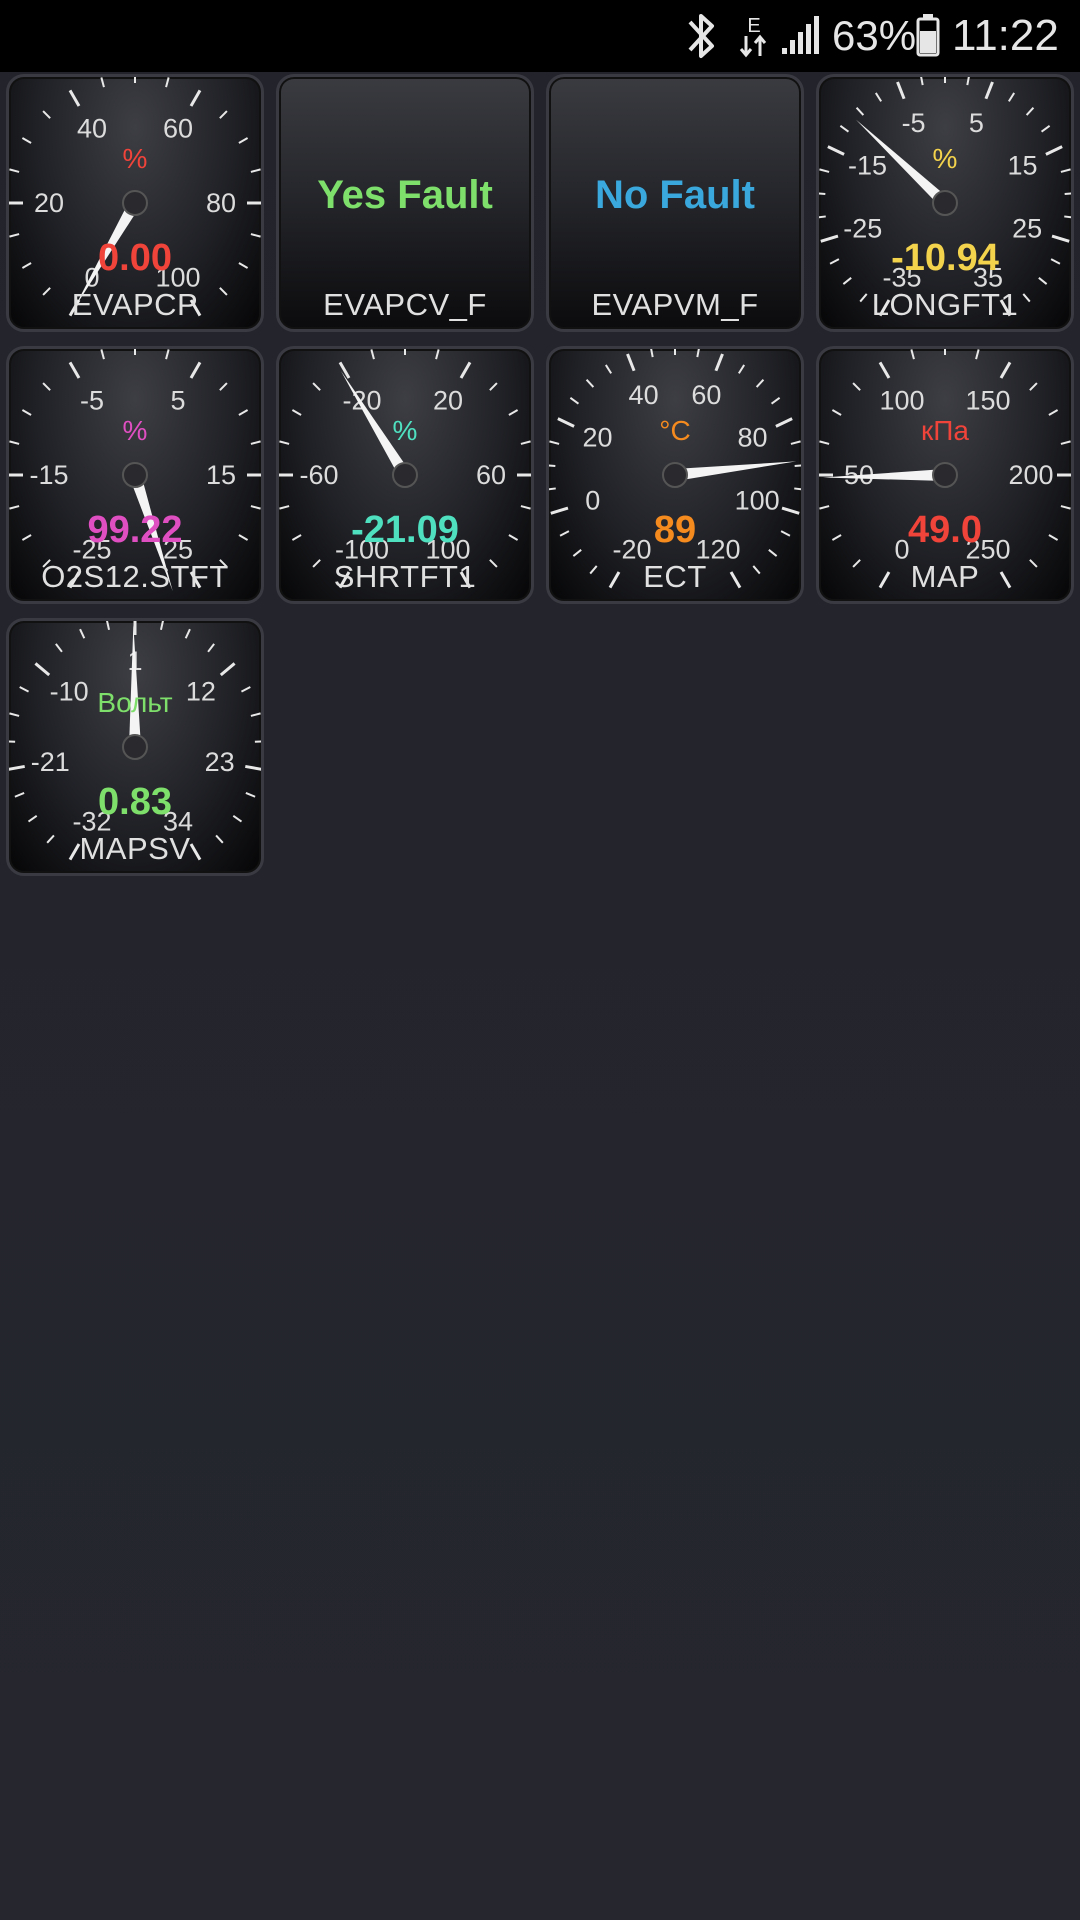  Describe the element at coordinates (884, 475) in the screenshot. I see `needle` at that location.